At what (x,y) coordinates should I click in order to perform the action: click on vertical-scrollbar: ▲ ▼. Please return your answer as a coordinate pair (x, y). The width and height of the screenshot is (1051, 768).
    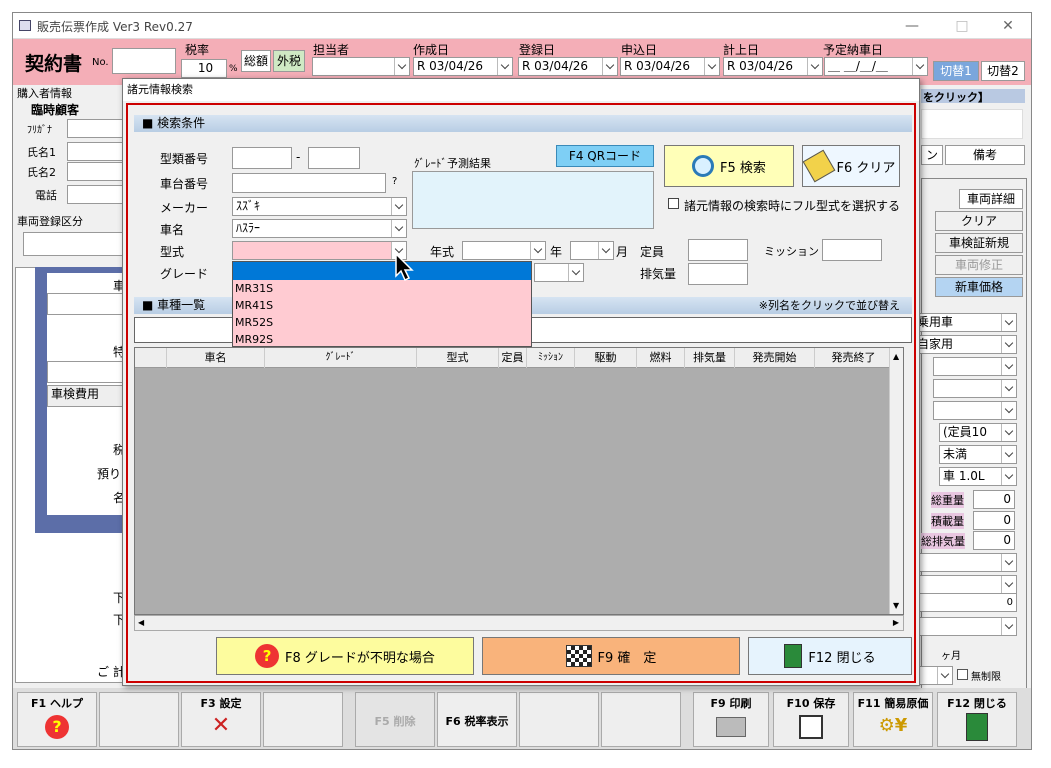
    Looking at the image, I should click on (896, 481).